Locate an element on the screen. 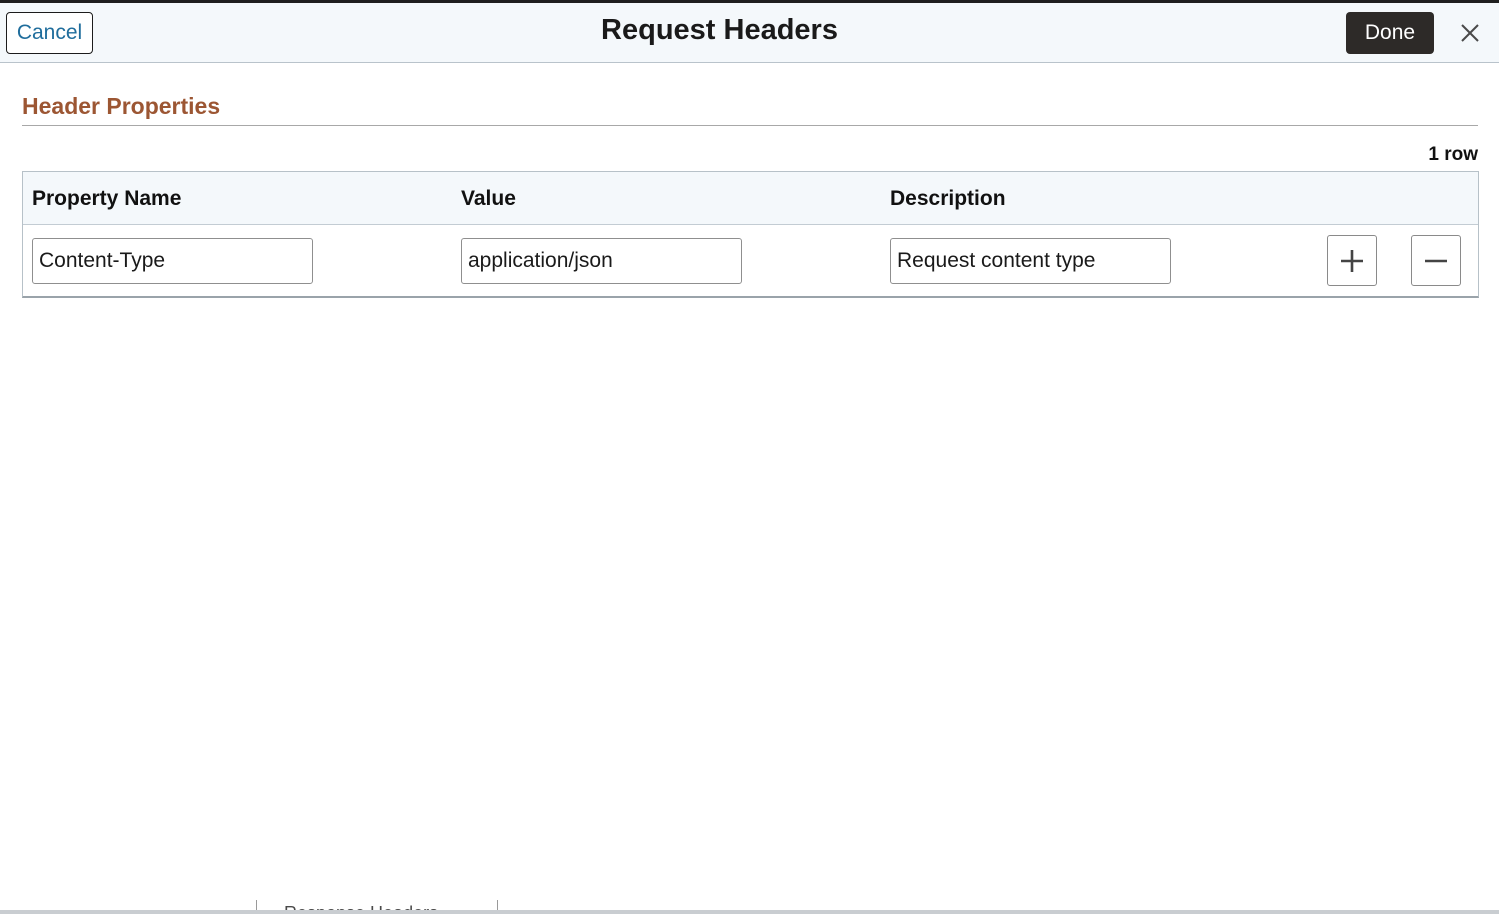  column-header-property-name: Property Name is located at coordinates (107, 198).